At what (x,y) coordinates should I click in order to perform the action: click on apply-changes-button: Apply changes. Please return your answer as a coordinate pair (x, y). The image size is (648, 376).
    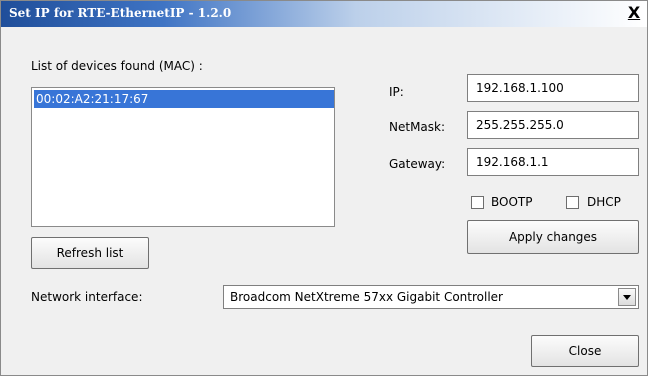
    Looking at the image, I should click on (553, 237).